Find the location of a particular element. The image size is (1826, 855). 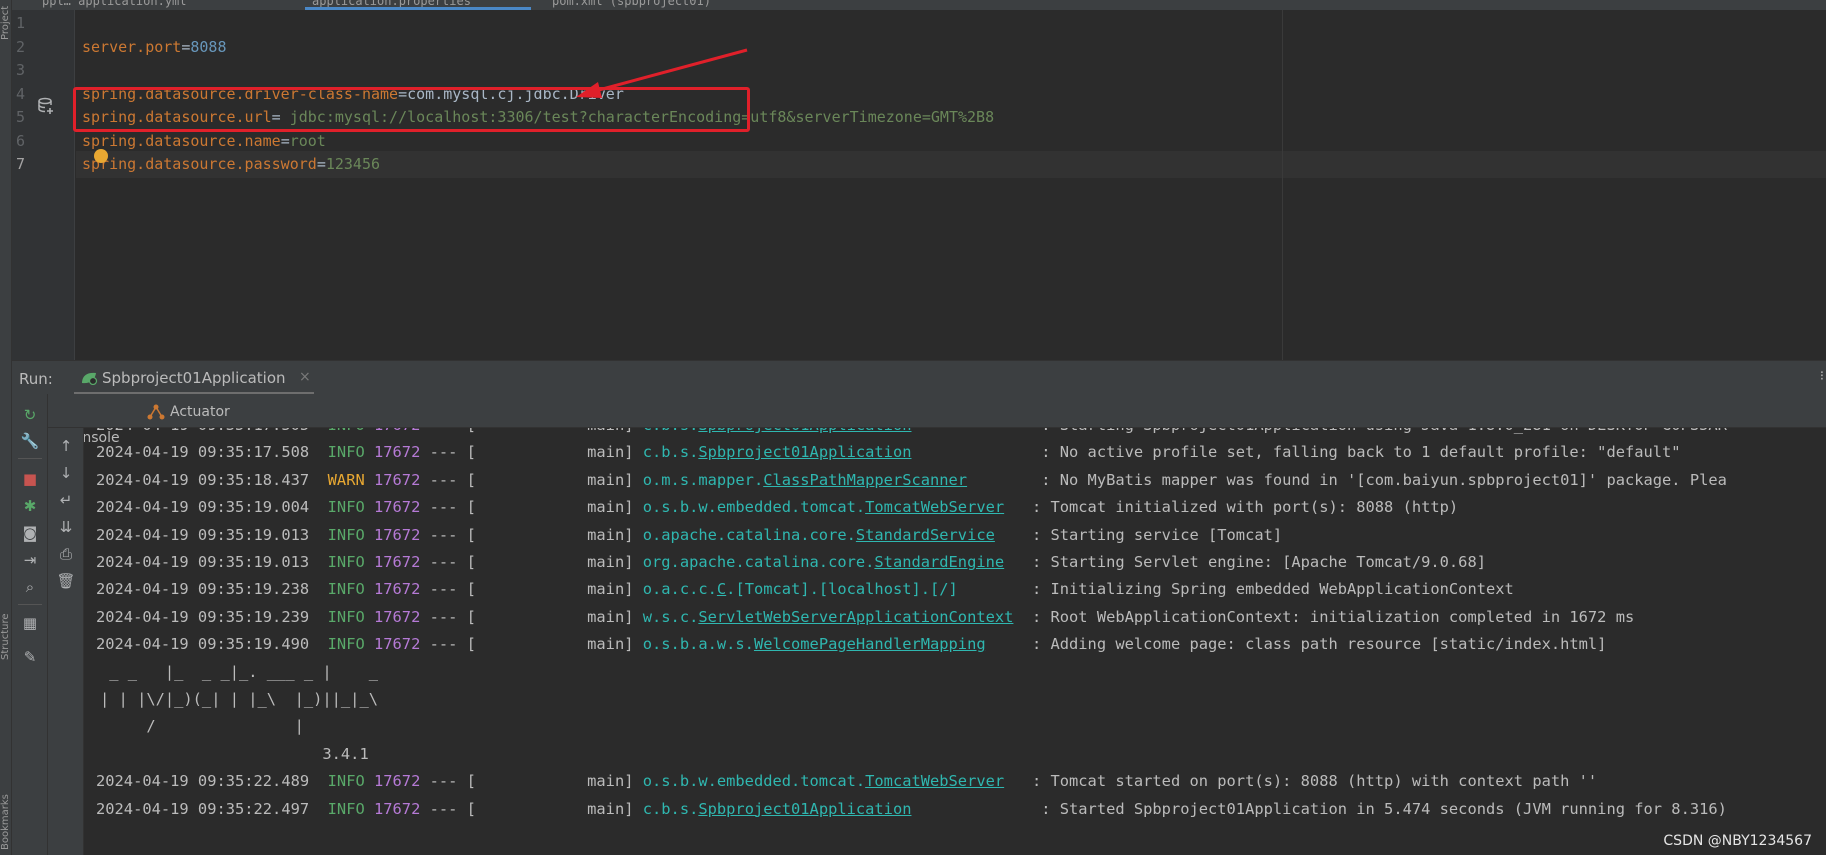

pin-icon: ✎ is located at coordinates (30, 657).